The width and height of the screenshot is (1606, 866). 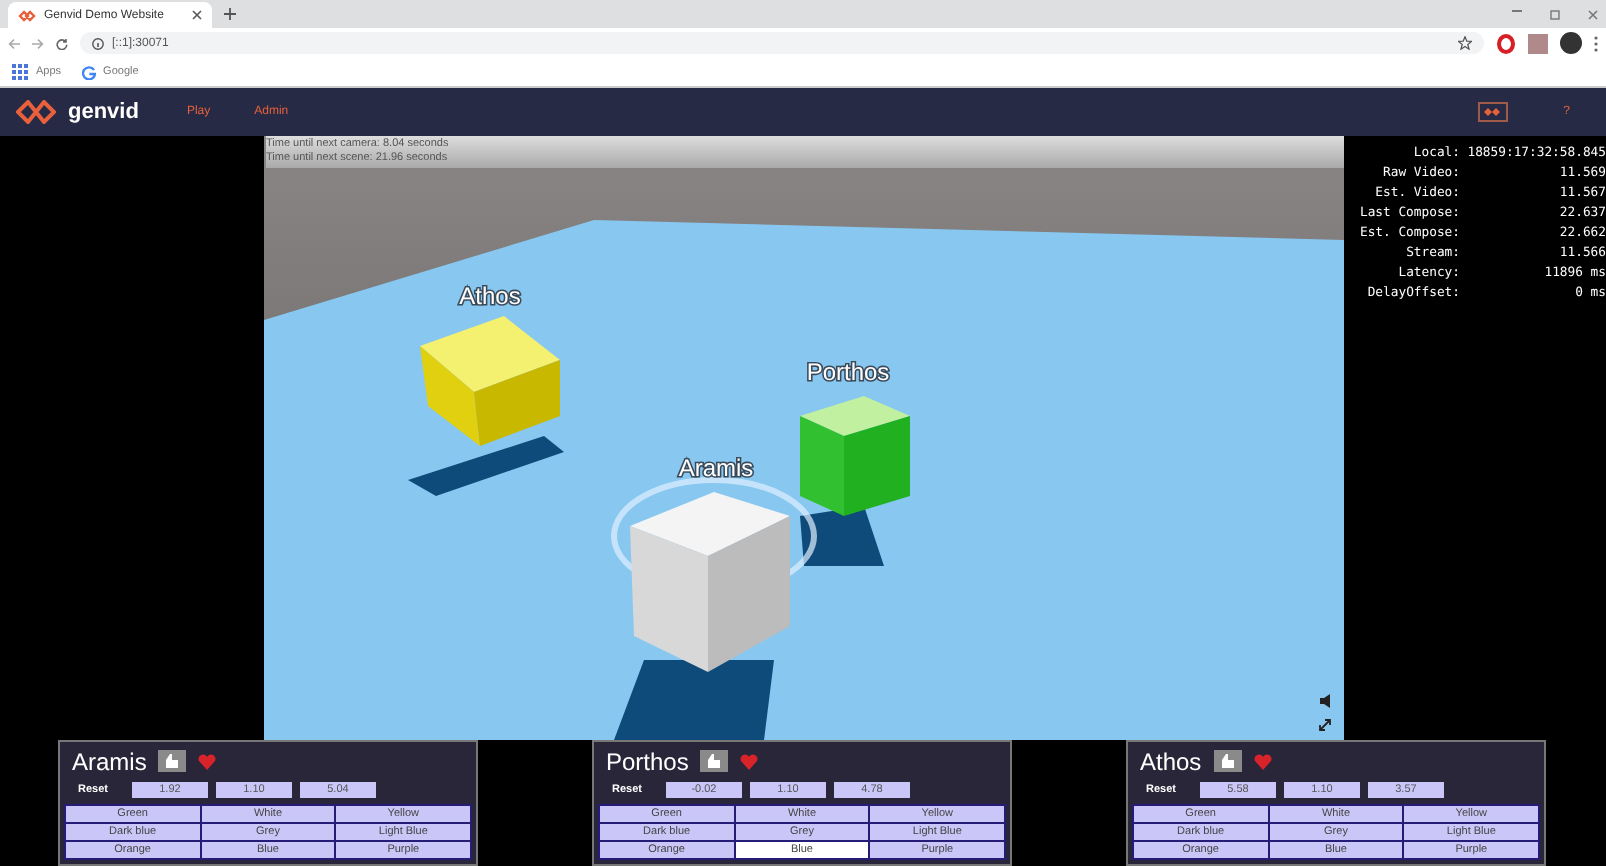 What do you see at coordinates (230, 14) in the screenshot?
I see `new-tab-icon` at bounding box center [230, 14].